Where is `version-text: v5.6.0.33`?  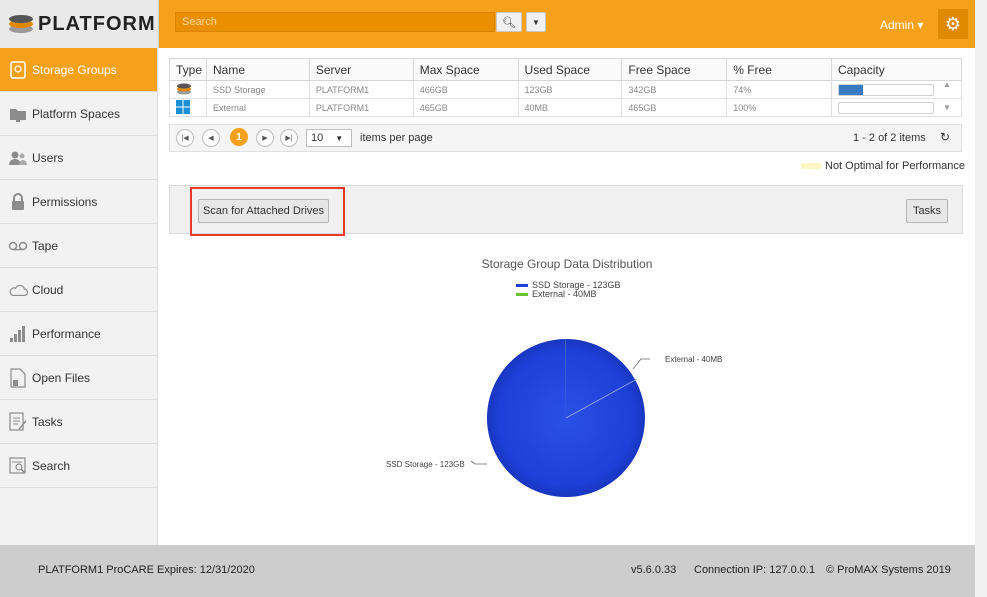
version-text: v5.6.0.33 is located at coordinates (654, 570).